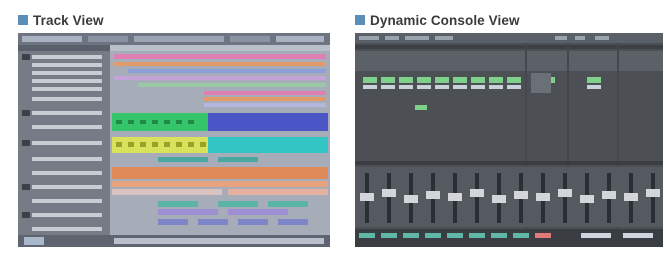 The height and width of the screenshot is (254, 670). I want to click on track-view-heading: Track View, so click(61, 20).